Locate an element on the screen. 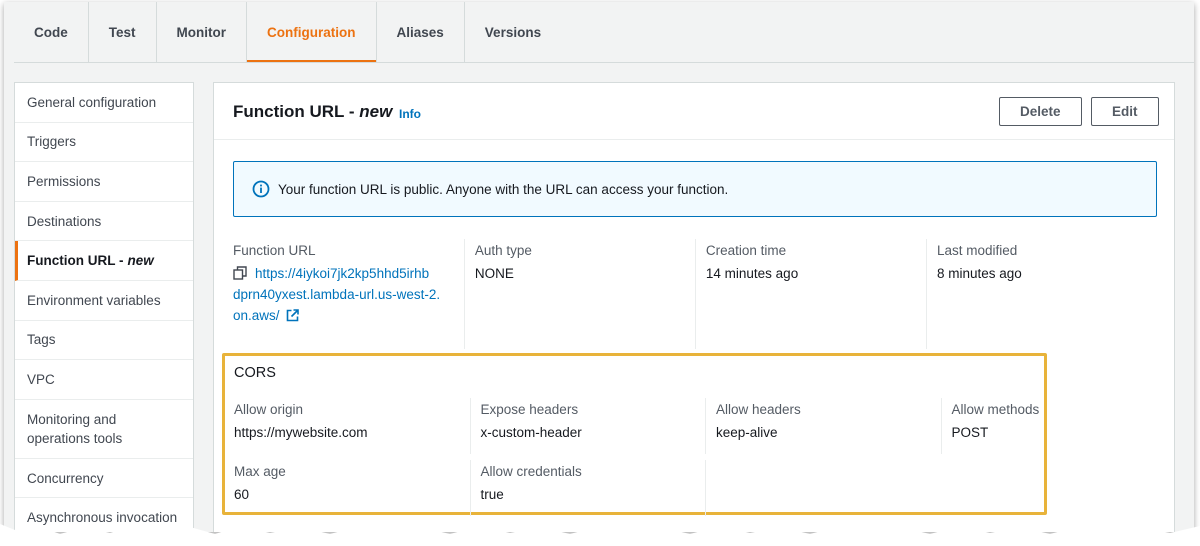  panel-title-new: new is located at coordinates (376, 111).